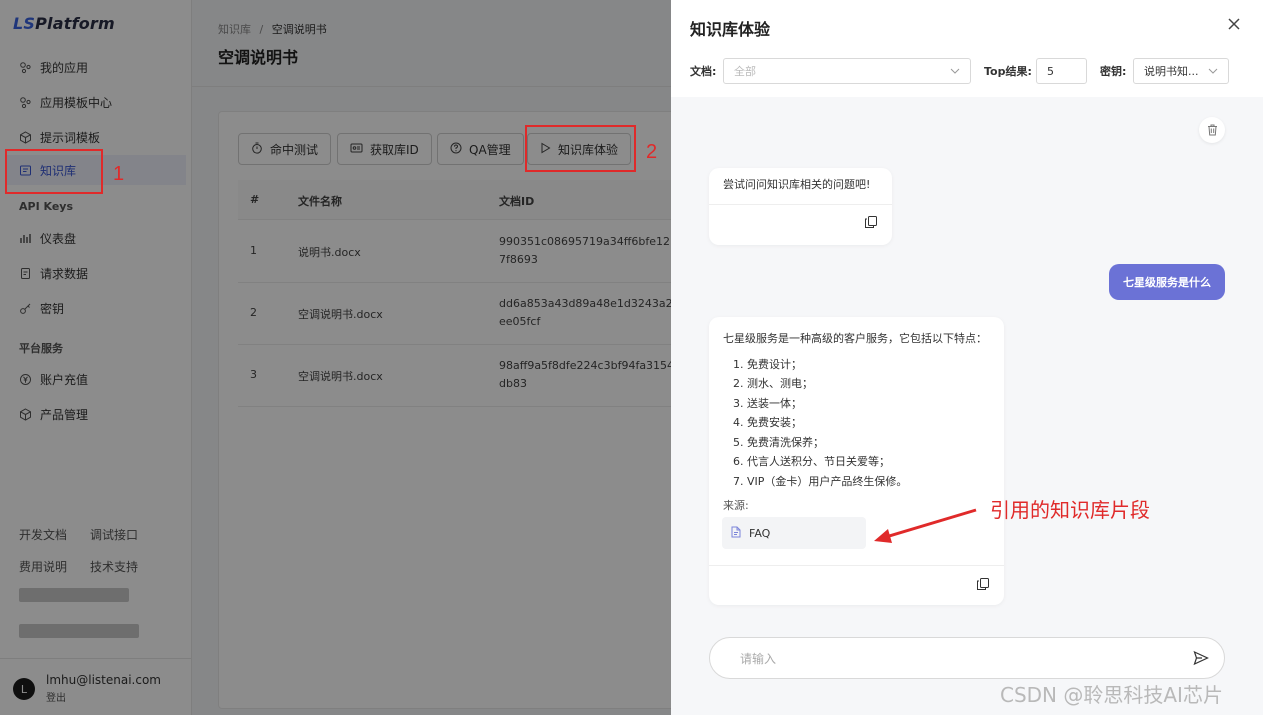 The image size is (1263, 715). Describe the element at coordinates (794, 533) in the screenshot. I see `source-card: FAQ` at that location.